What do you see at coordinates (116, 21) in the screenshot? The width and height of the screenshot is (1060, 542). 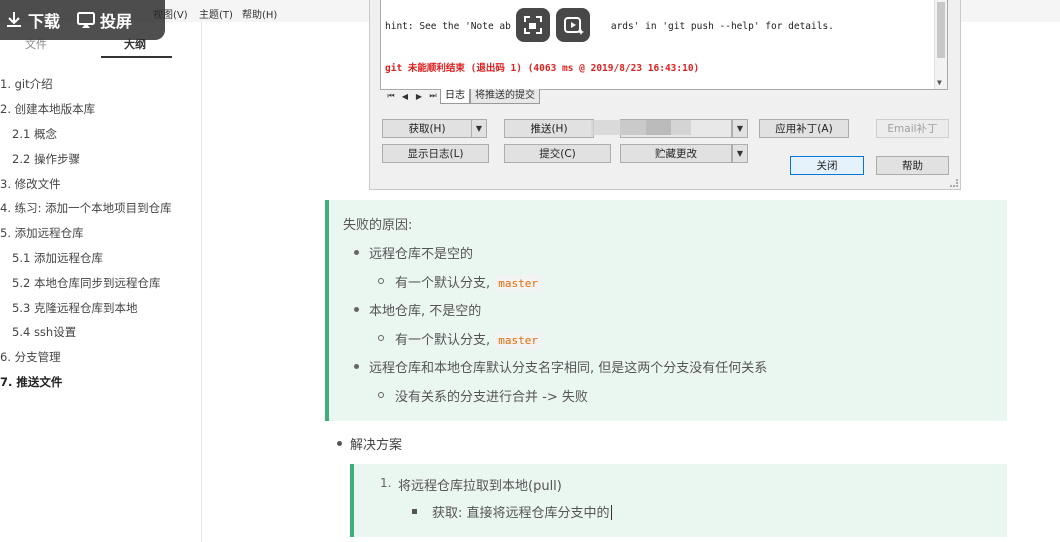 I see `cast-label: 投屏` at bounding box center [116, 21].